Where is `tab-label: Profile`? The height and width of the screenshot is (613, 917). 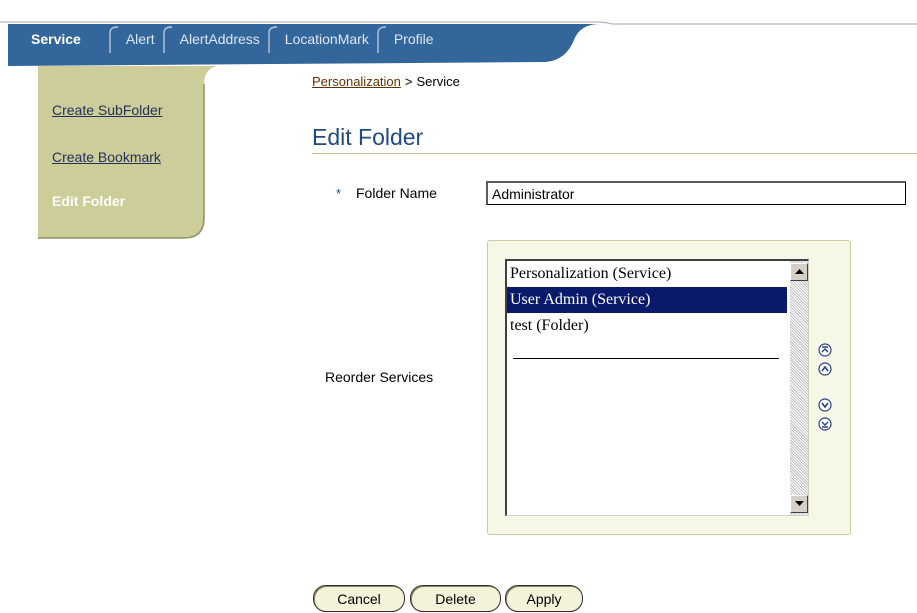
tab-label: Profile is located at coordinates (413, 39).